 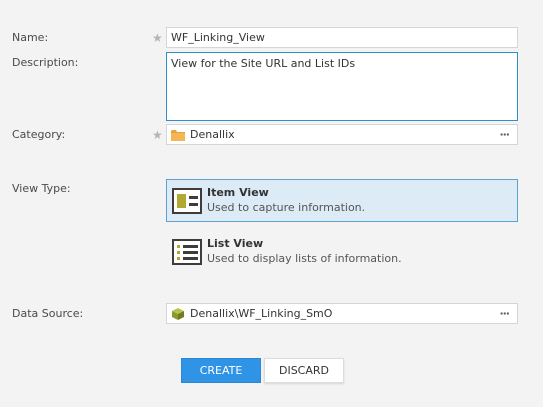 What do you see at coordinates (212, 134) in the screenshot?
I see `category-value: Denallix` at bounding box center [212, 134].